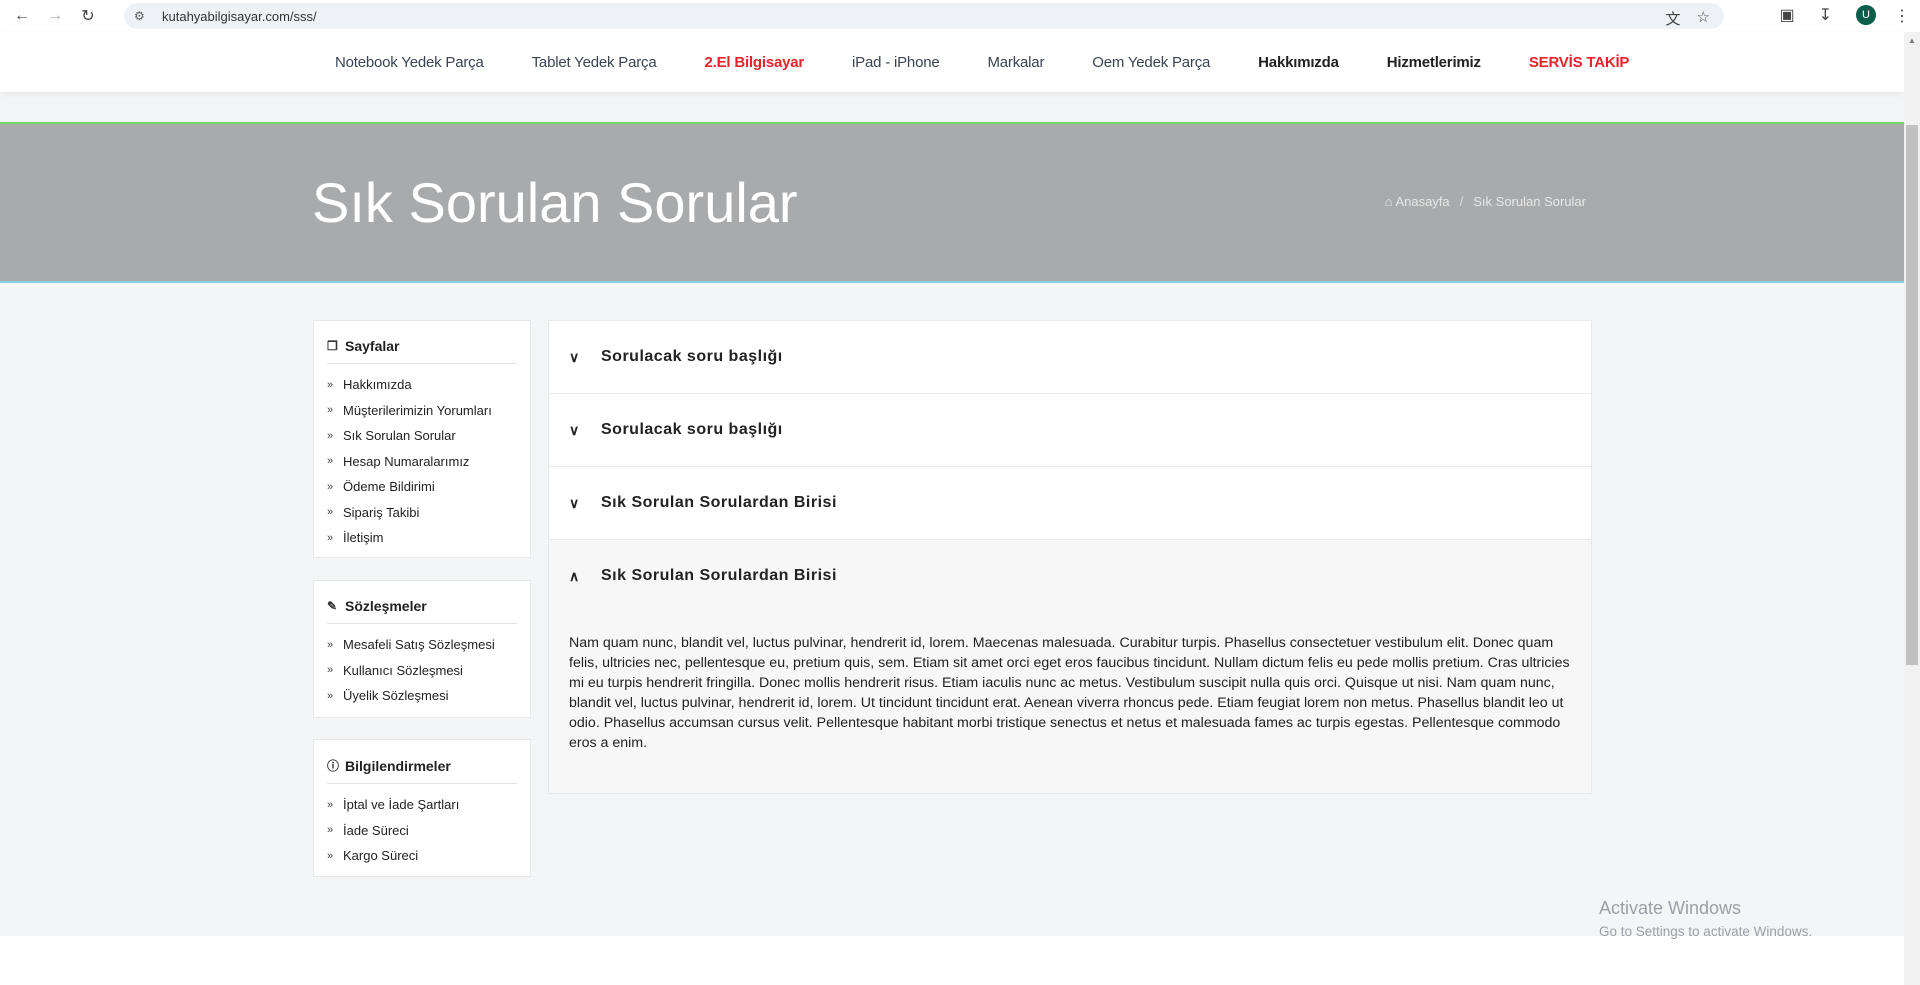  Describe the element at coordinates (1388, 201) in the screenshot. I see `home-icon: ⌂` at that location.